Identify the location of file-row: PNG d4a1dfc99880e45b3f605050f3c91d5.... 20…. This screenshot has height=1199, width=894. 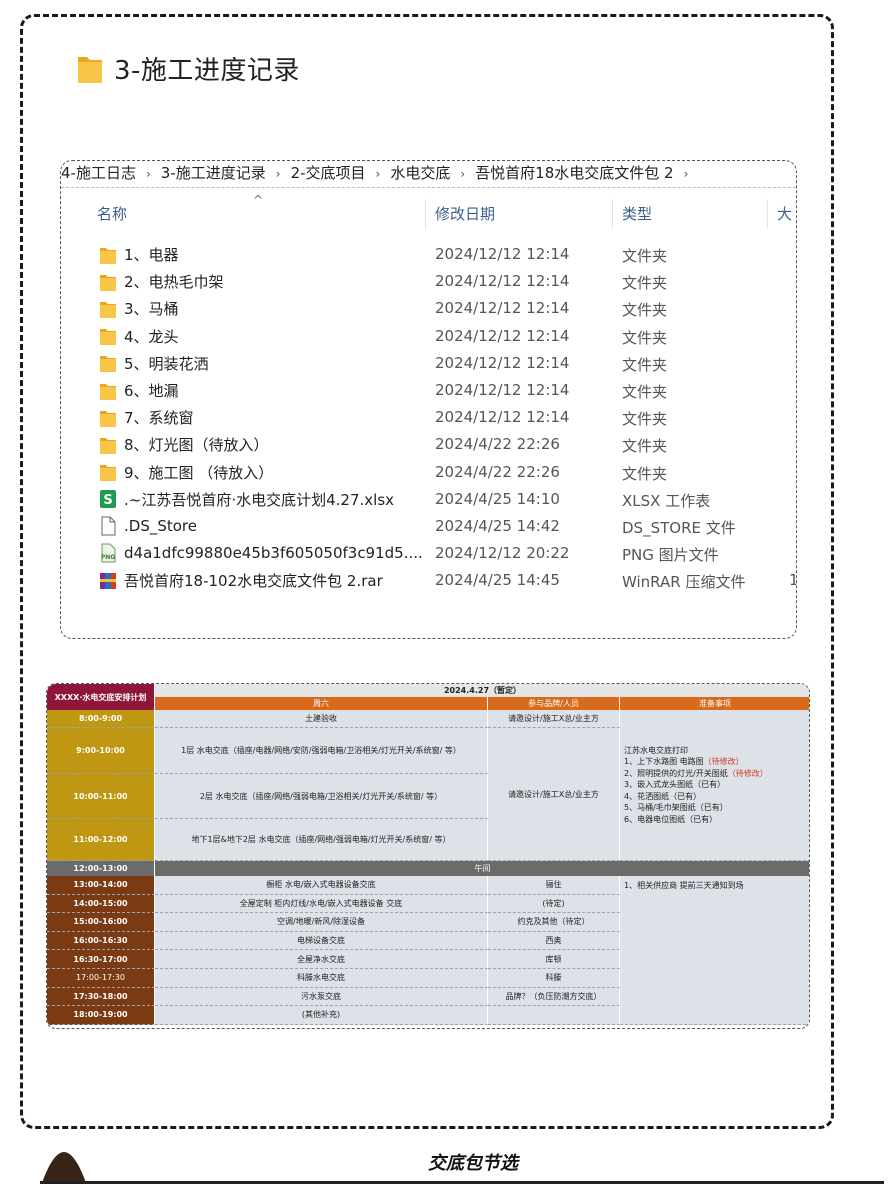
(428, 553).